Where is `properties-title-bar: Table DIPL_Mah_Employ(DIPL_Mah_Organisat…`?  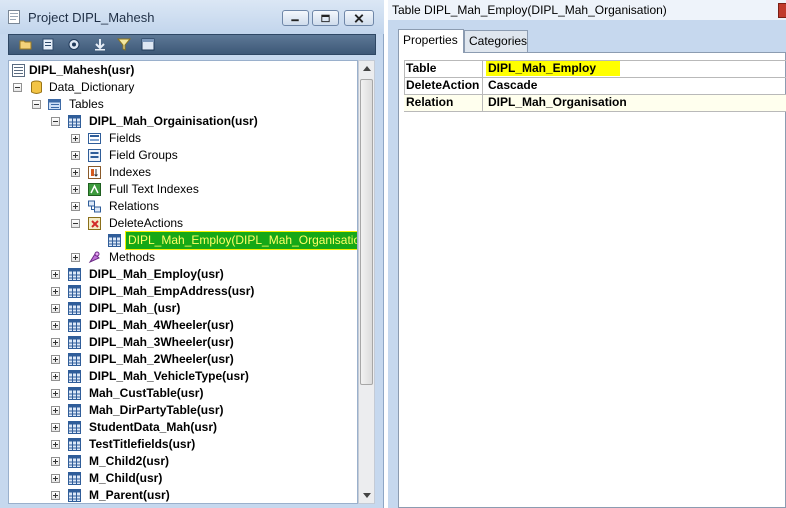
properties-title-bar: Table DIPL_Mah_Employ(DIPL_Mah_Organisat… is located at coordinates (587, 10).